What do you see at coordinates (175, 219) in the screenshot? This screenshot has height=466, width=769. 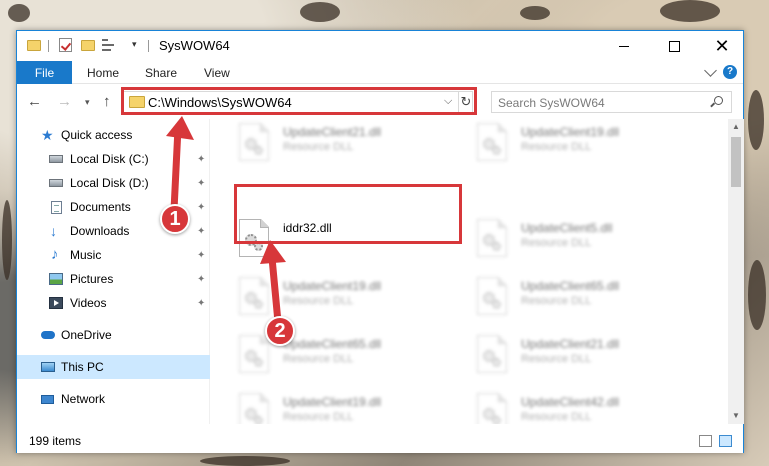 I see `step-1-callout: 1` at bounding box center [175, 219].